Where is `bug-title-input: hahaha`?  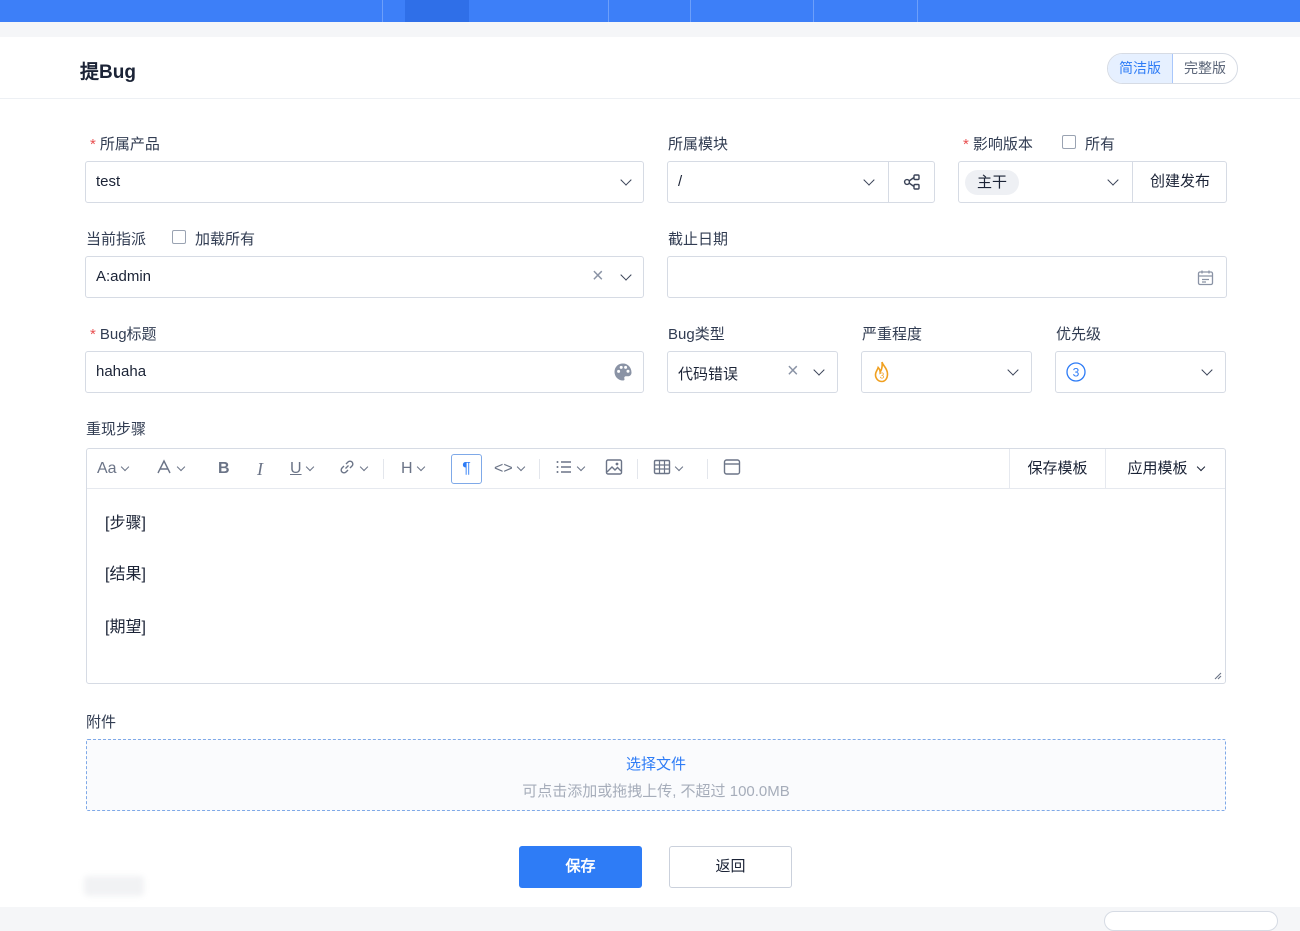
bug-title-input: hahaha is located at coordinates (364, 372).